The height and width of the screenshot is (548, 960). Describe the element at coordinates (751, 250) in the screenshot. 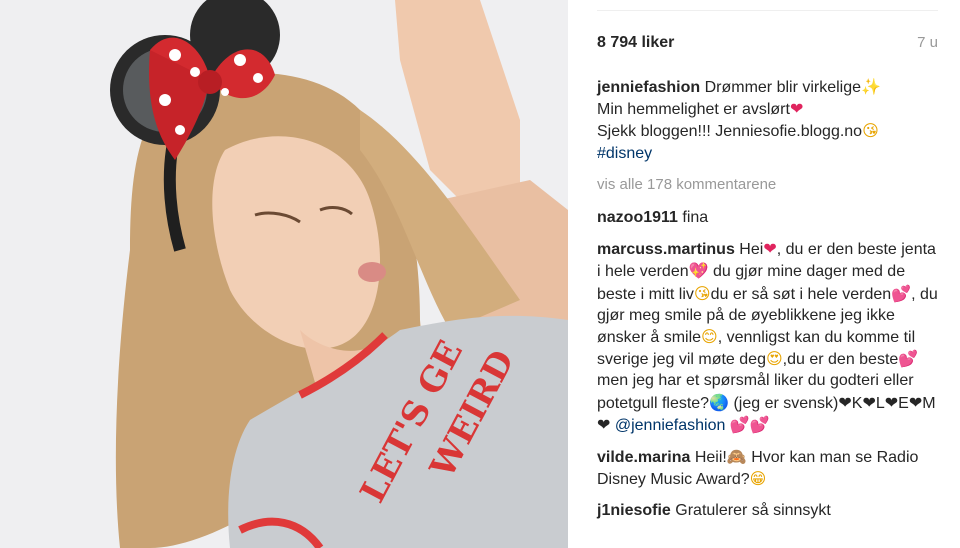

I see `comment-text-part: Hei` at that location.